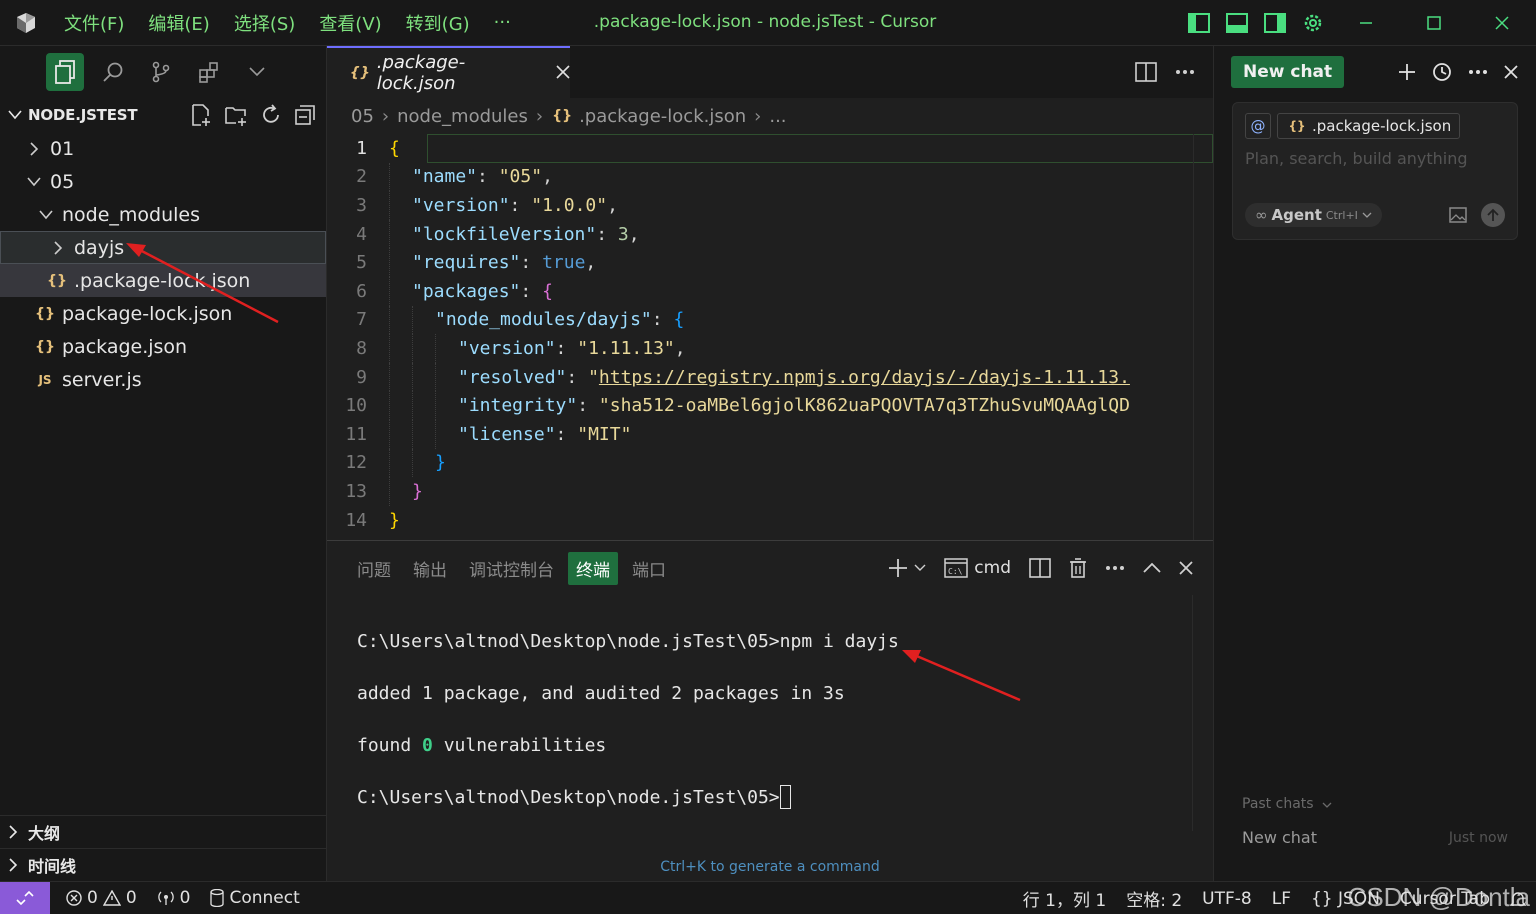 This screenshot has height=914, width=1536. I want to click on timeline-section: 时间线, so click(163, 864).